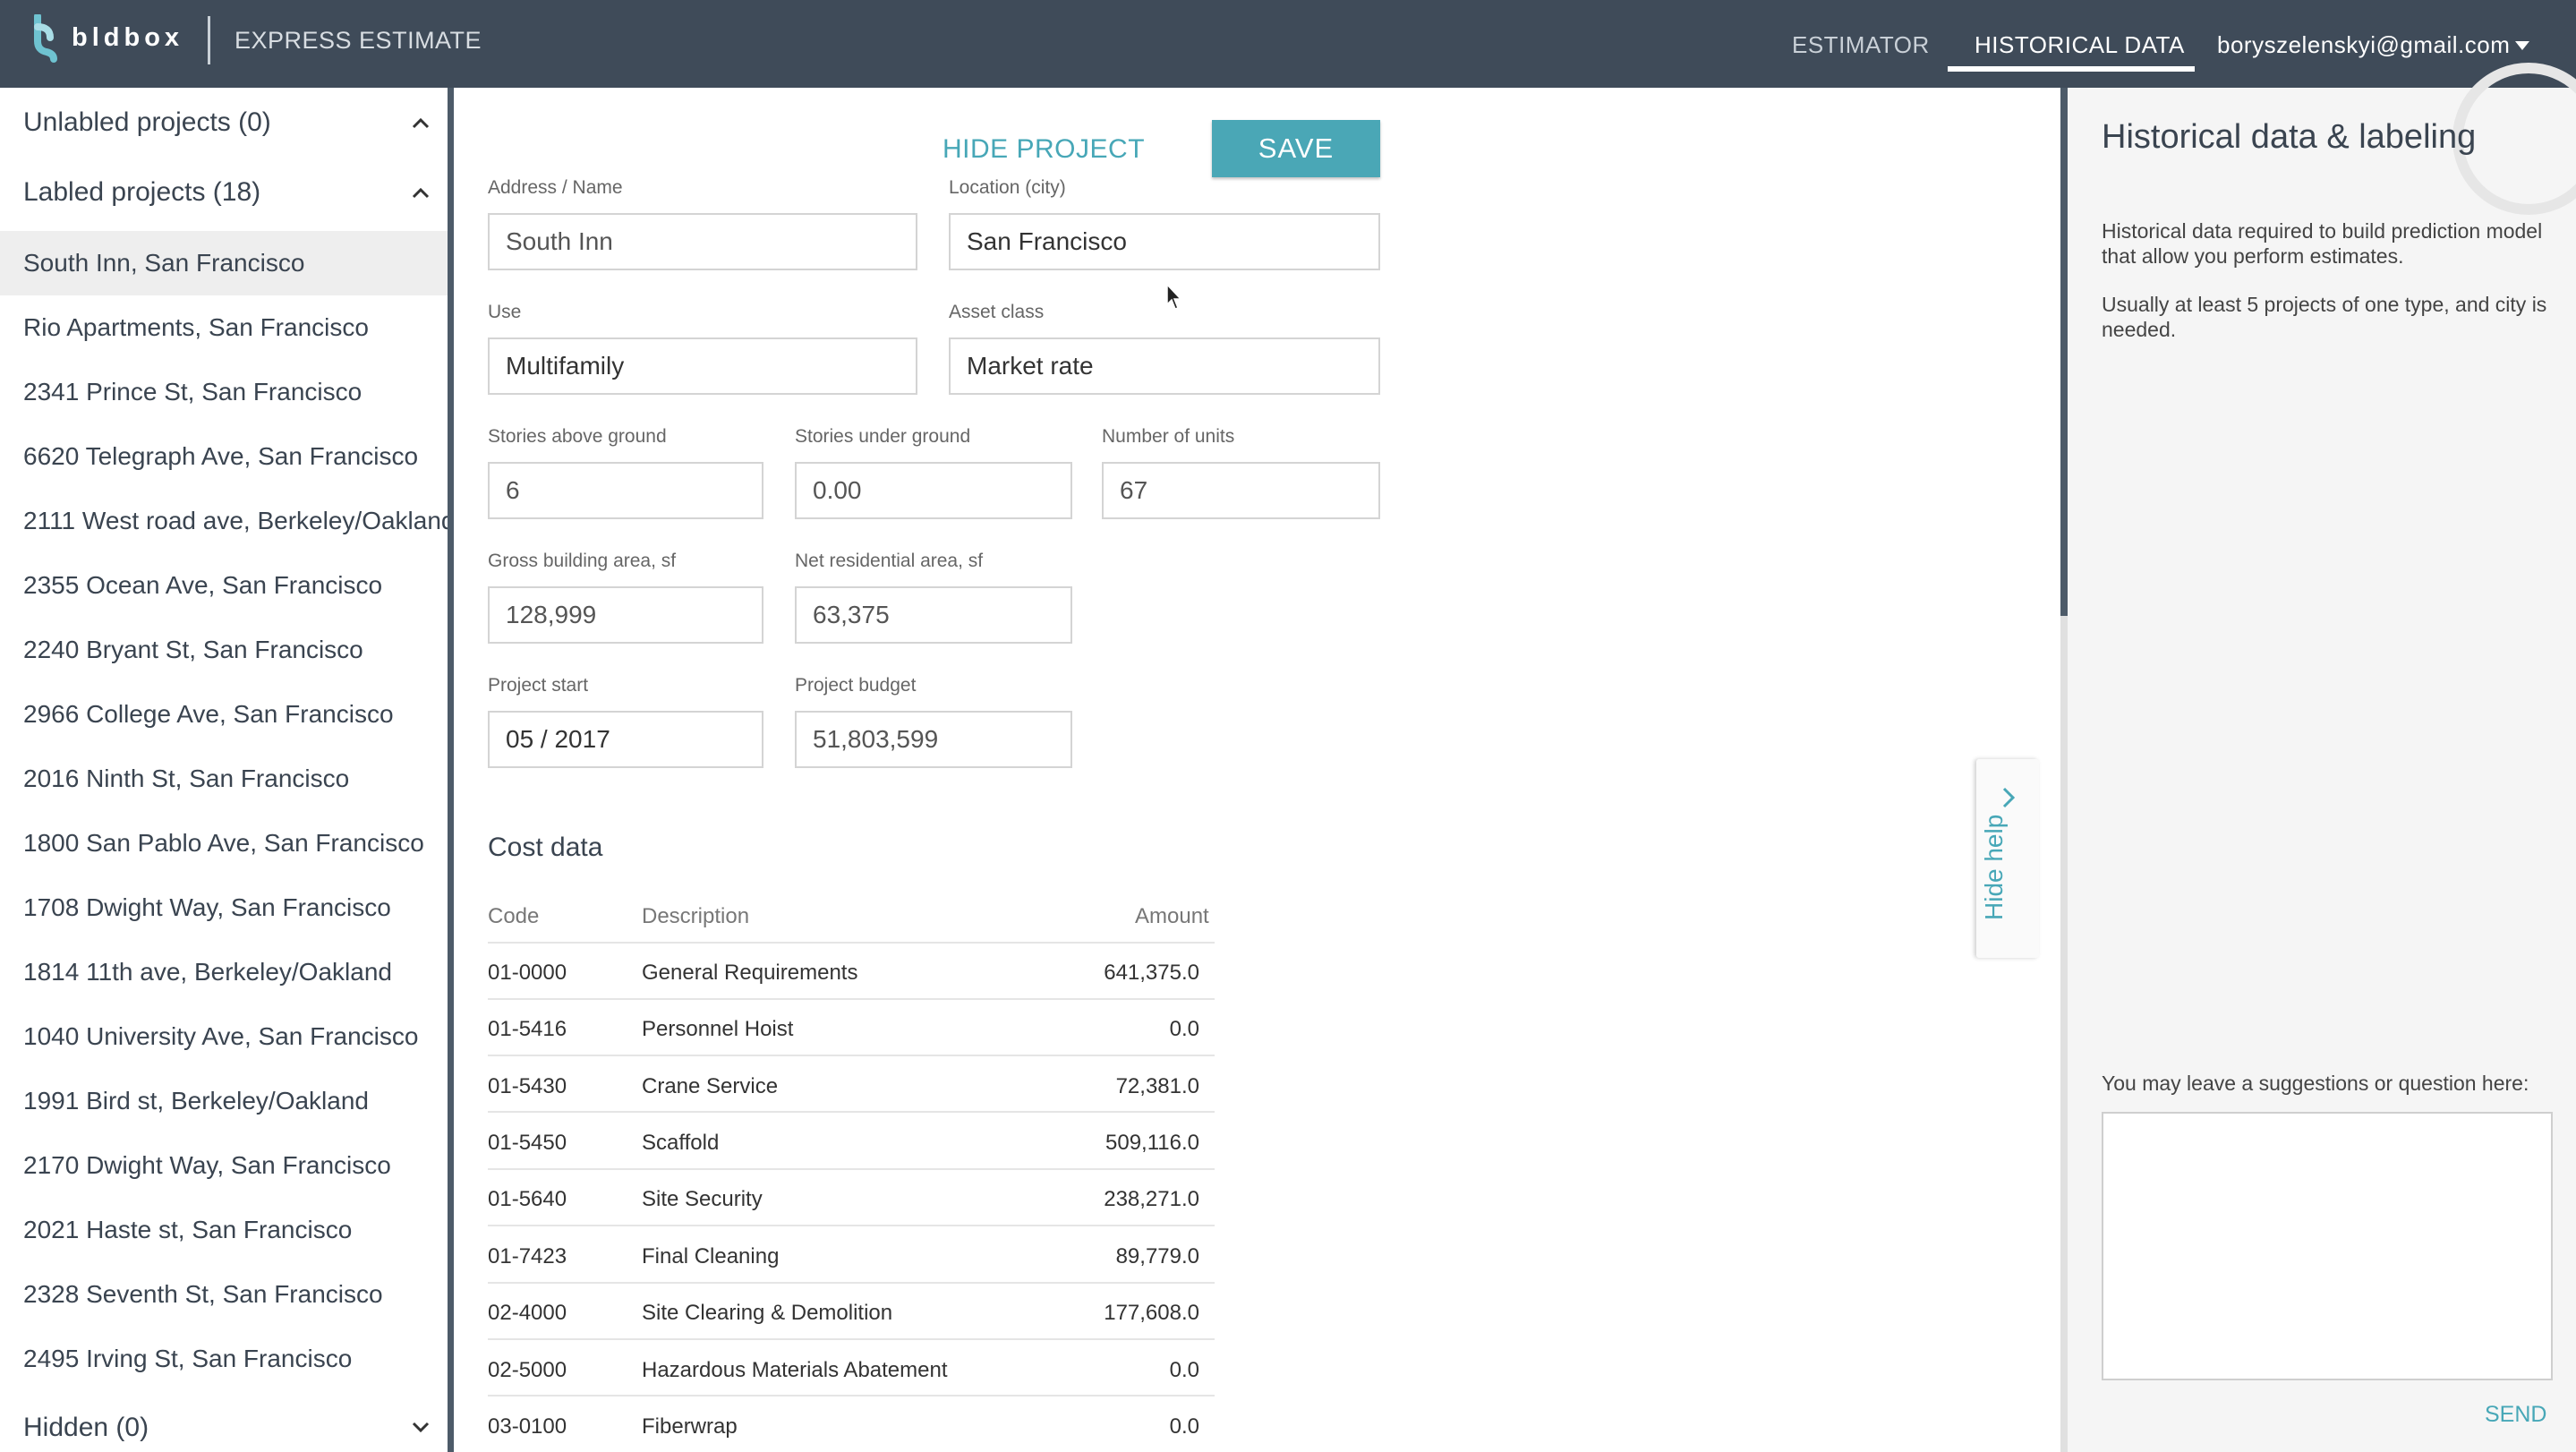  Describe the element at coordinates (527, 1370) in the screenshot. I see `cell-code: 02-5000` at that location.